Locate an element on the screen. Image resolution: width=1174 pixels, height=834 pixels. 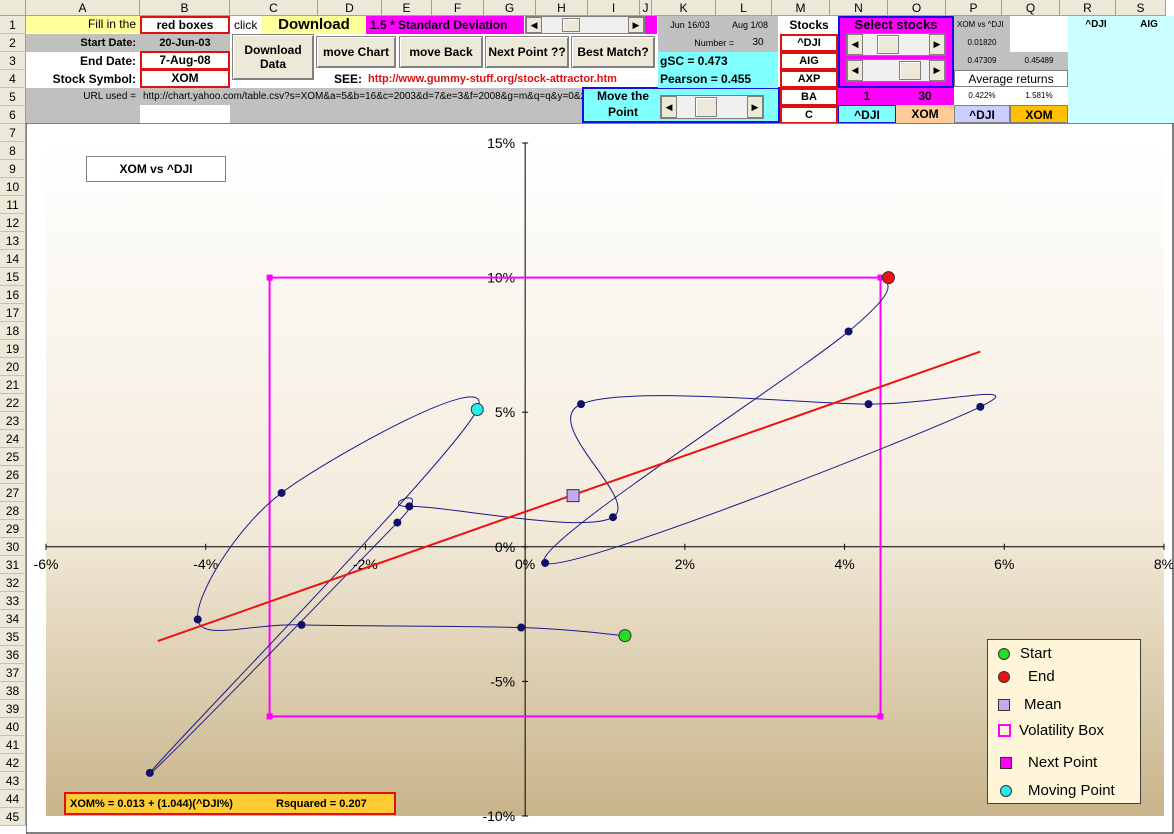
column-header-l: L is located at coordinates (744, 8).